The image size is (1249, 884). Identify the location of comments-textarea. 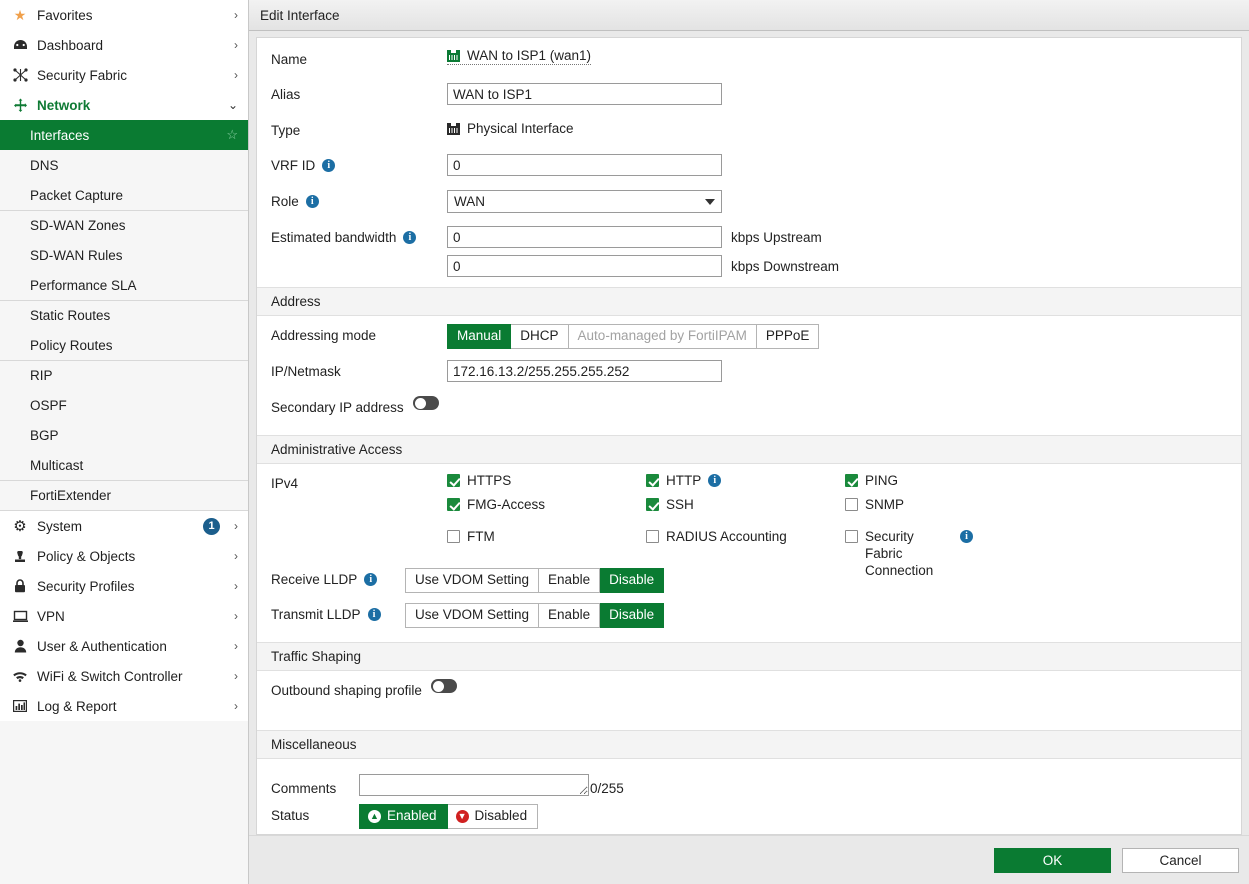
(474, 785).